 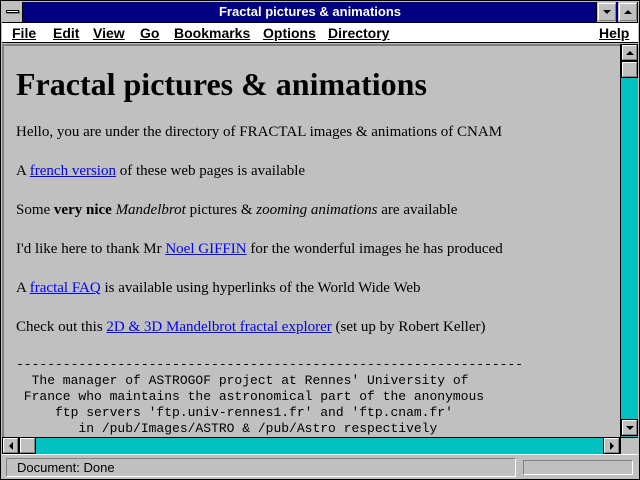 I want to click on menu-help: Help, so click(x=614, y=33).